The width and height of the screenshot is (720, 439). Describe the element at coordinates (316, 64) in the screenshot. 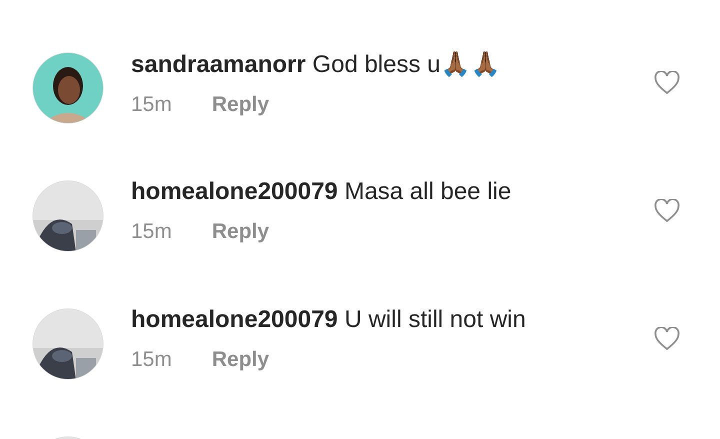

I see `comment-text: sandraamanorr God bless u🙏🏾🙏🏾` at that location.